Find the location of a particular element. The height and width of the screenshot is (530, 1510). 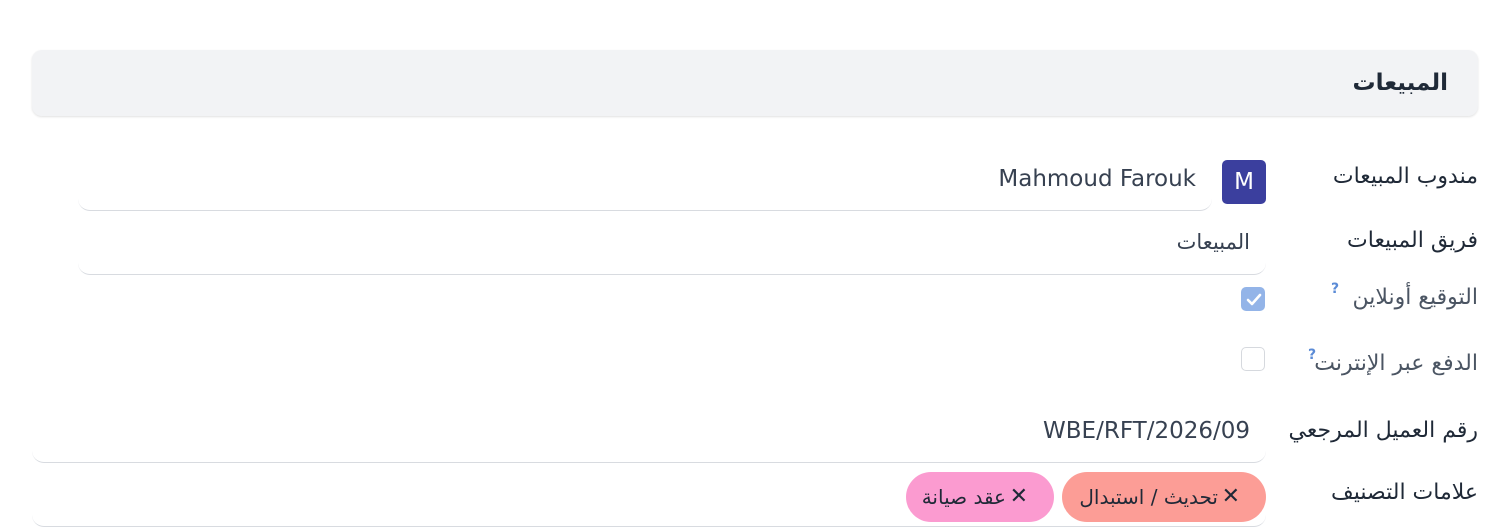

tag-chip: ✕ تحديث / استبدال is located at coordinates (1164, 497).